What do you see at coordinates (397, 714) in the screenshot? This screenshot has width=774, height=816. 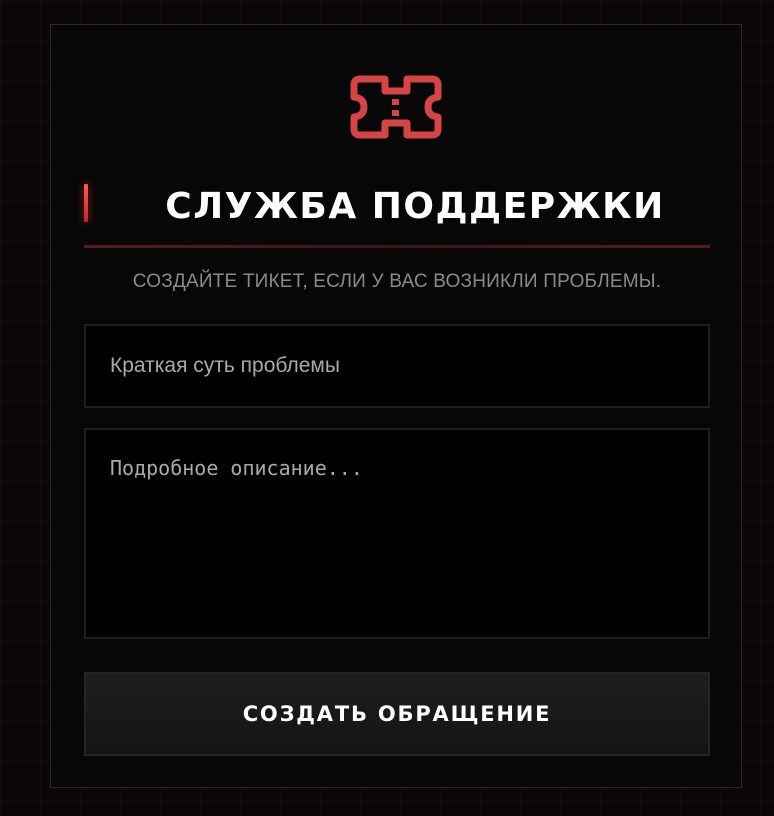 I see `create-ticket-button: СОЗДАТЬ ОБРАЩЕНИЕ` at bounding box center [397, 714].